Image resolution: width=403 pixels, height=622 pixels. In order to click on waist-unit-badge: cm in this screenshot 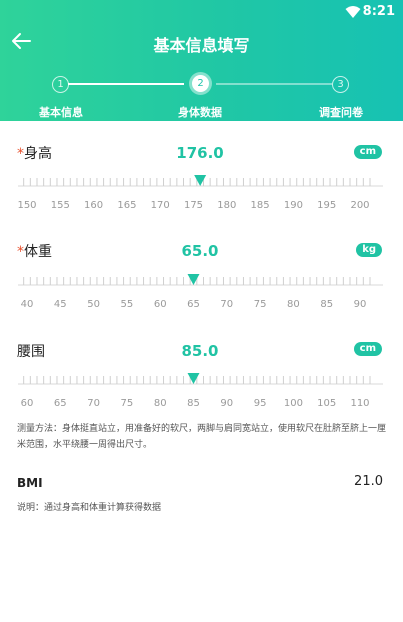, I will do `click(367, 349)`.